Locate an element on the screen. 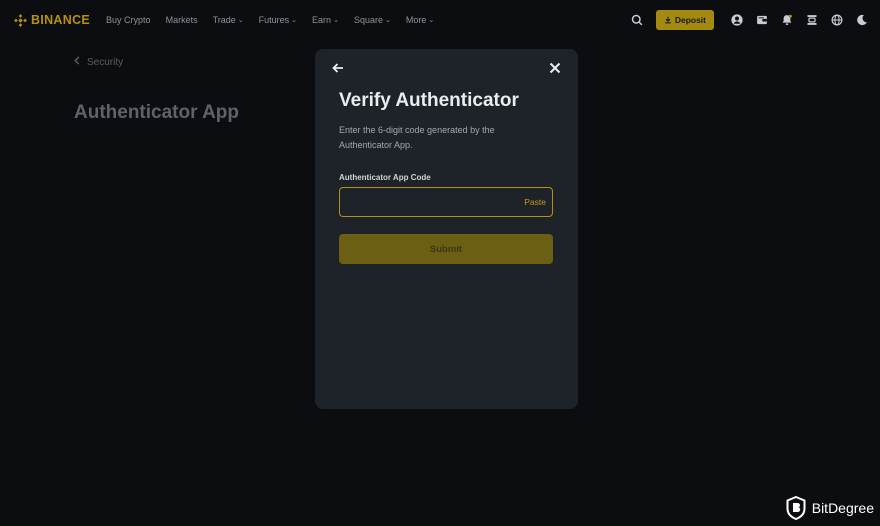 The height and width of the screenshot is (526, 880). nav-item-markets: Markets is located at coordinates (182, 20).